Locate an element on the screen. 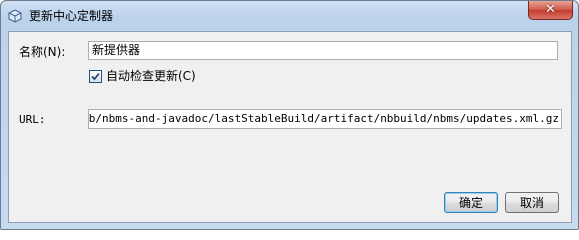 The image size is (579, 240). close-button: ✕ is located at coordinates (550, 10).